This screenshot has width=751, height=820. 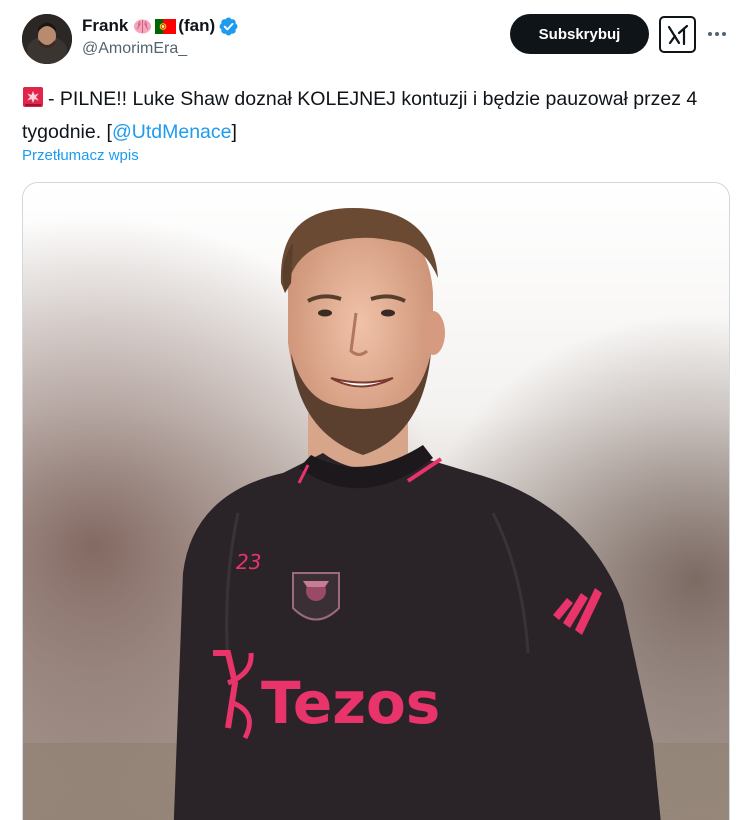 What do you see at coordinates (105, 26) in the screenshot?
I see `author-display-name: Frank` at bounding box center [105, 26].